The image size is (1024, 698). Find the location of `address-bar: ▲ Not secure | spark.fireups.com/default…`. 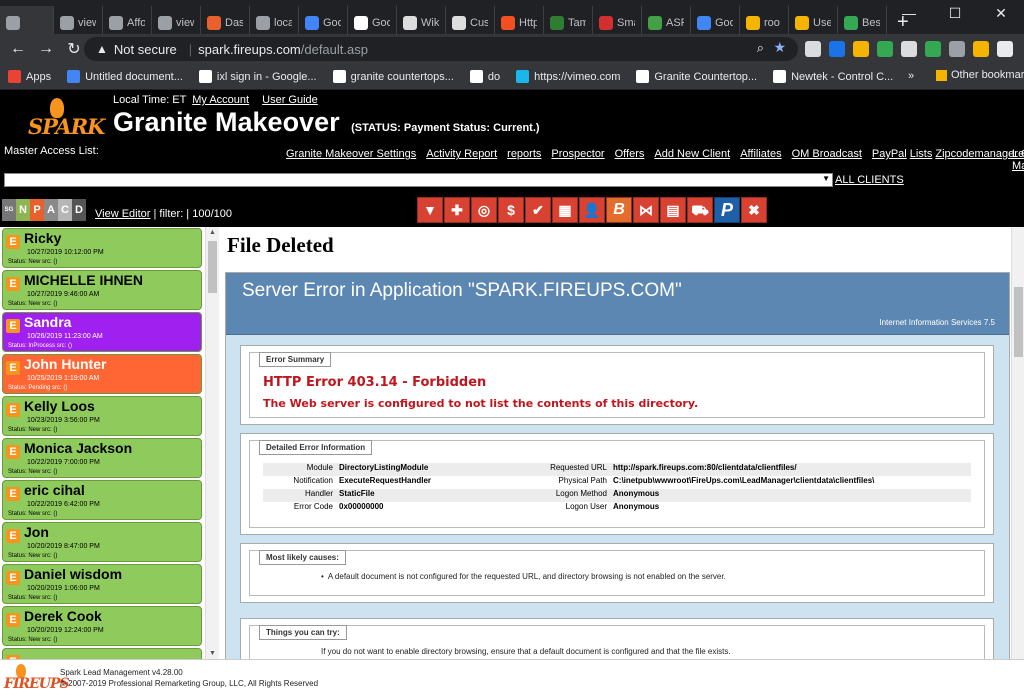

address-bar: ▲ Not secure | spark.fireups.com/default… is located at coordinates (441, 49).